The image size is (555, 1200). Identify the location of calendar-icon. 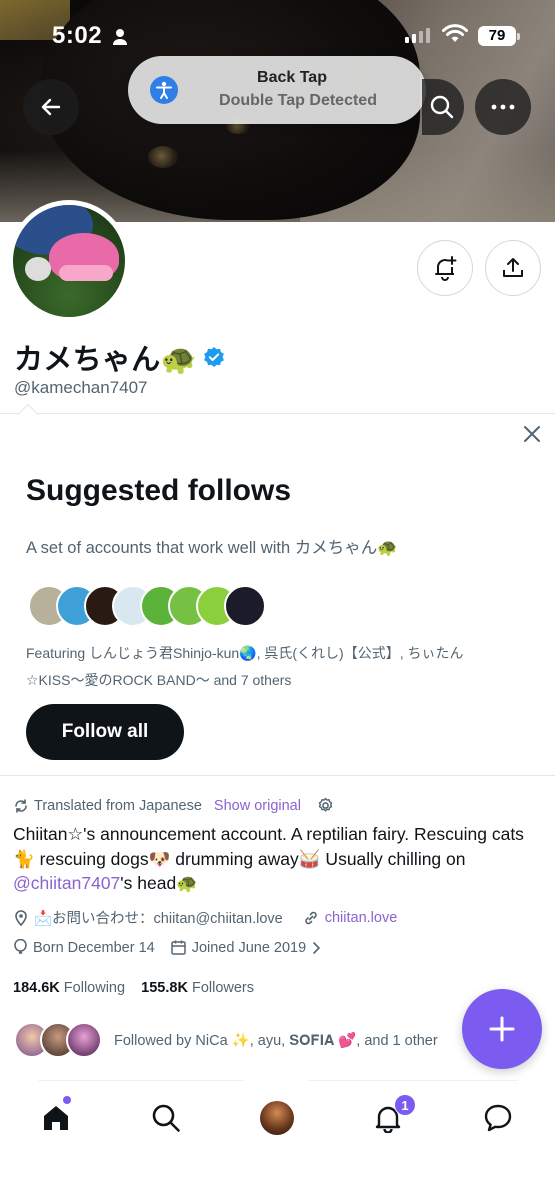
(178, 947).